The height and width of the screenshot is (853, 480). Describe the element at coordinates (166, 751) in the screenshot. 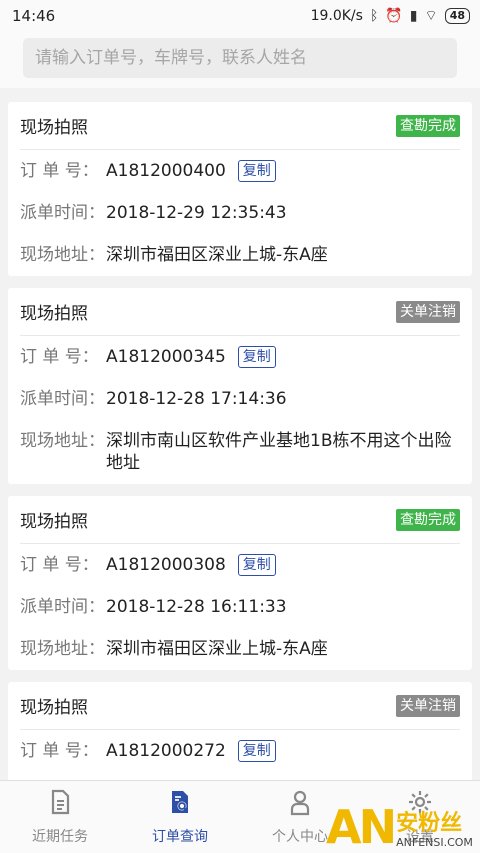

I see `order-no-value: A1812000272` at that location.